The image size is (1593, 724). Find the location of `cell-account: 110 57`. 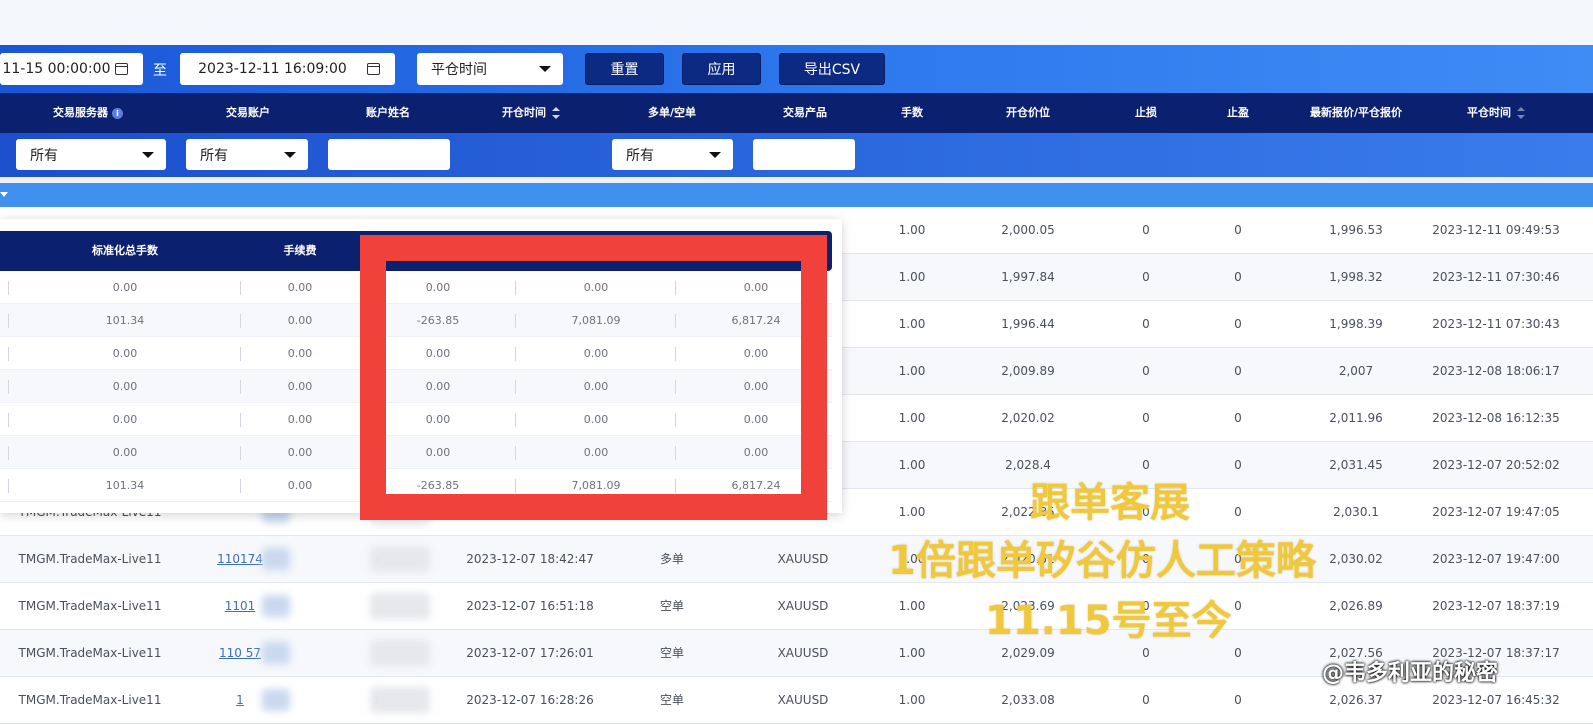

cell-account: 110 57 is located at coordinates (240, 653).